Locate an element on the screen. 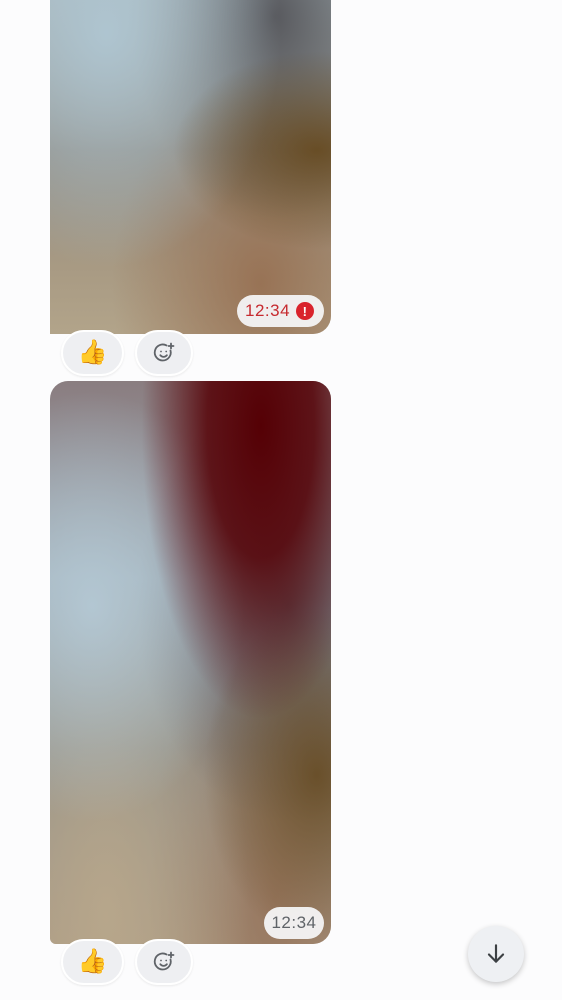 The width and height of the screenshot is (562, 1000). message-time-badge-error: 12:34 ! is located at coordinates (280, 311).